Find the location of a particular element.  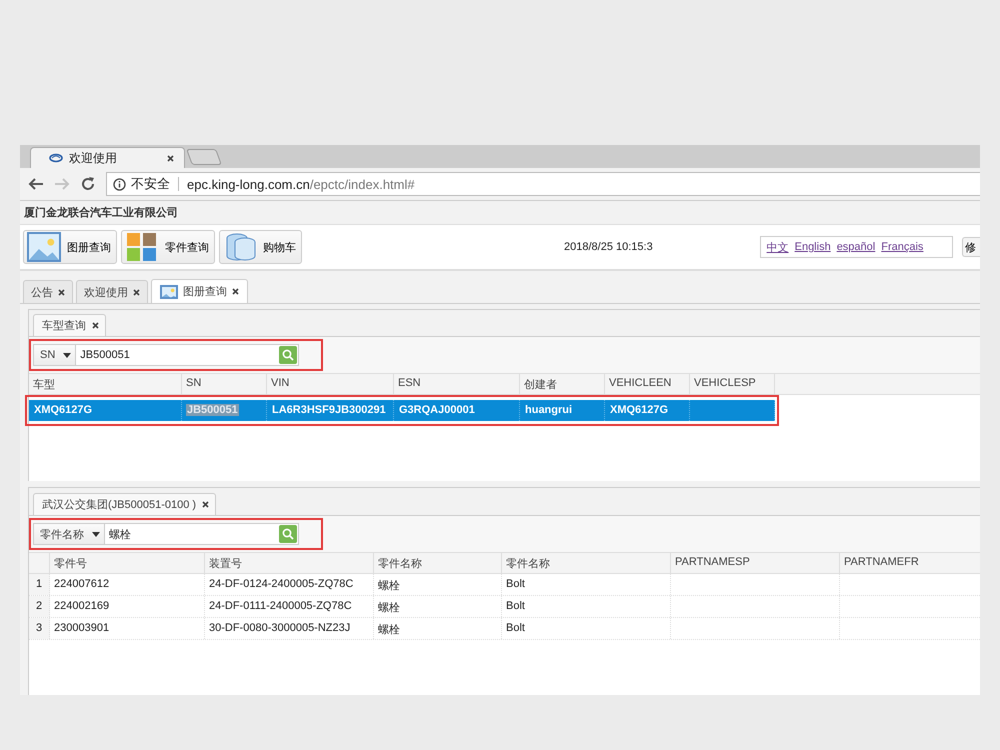

field-dropdown: SN is located at coordinates (55, 355).